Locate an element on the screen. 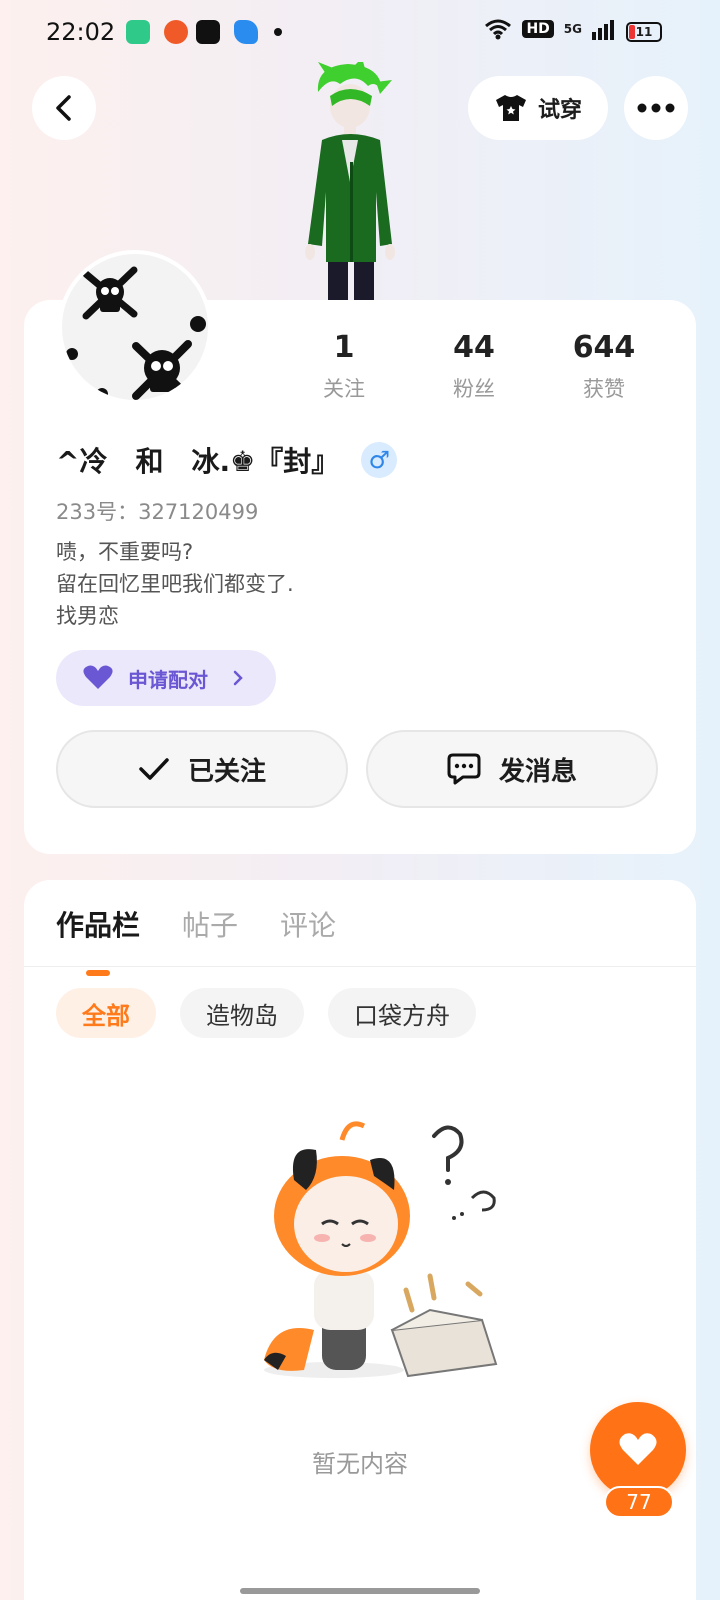 The width and height of the screenshot is (720, 1600). stat-likes: 644 获赞 is located at coordinates (604, 366).